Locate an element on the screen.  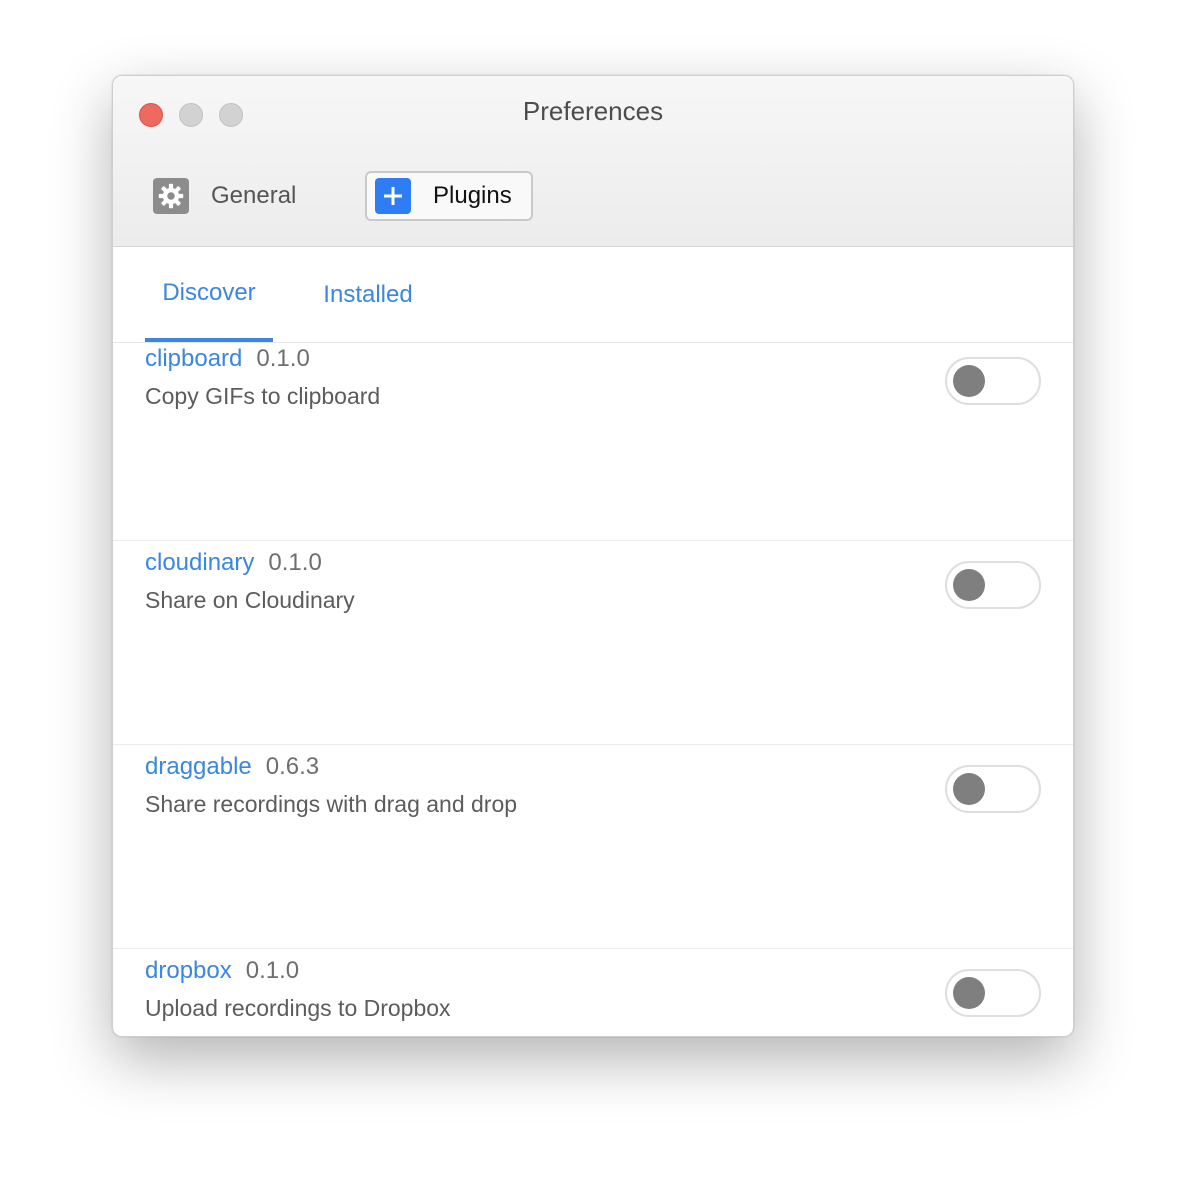
plugin-toggle-draggable is located at coordinates (993, 789).